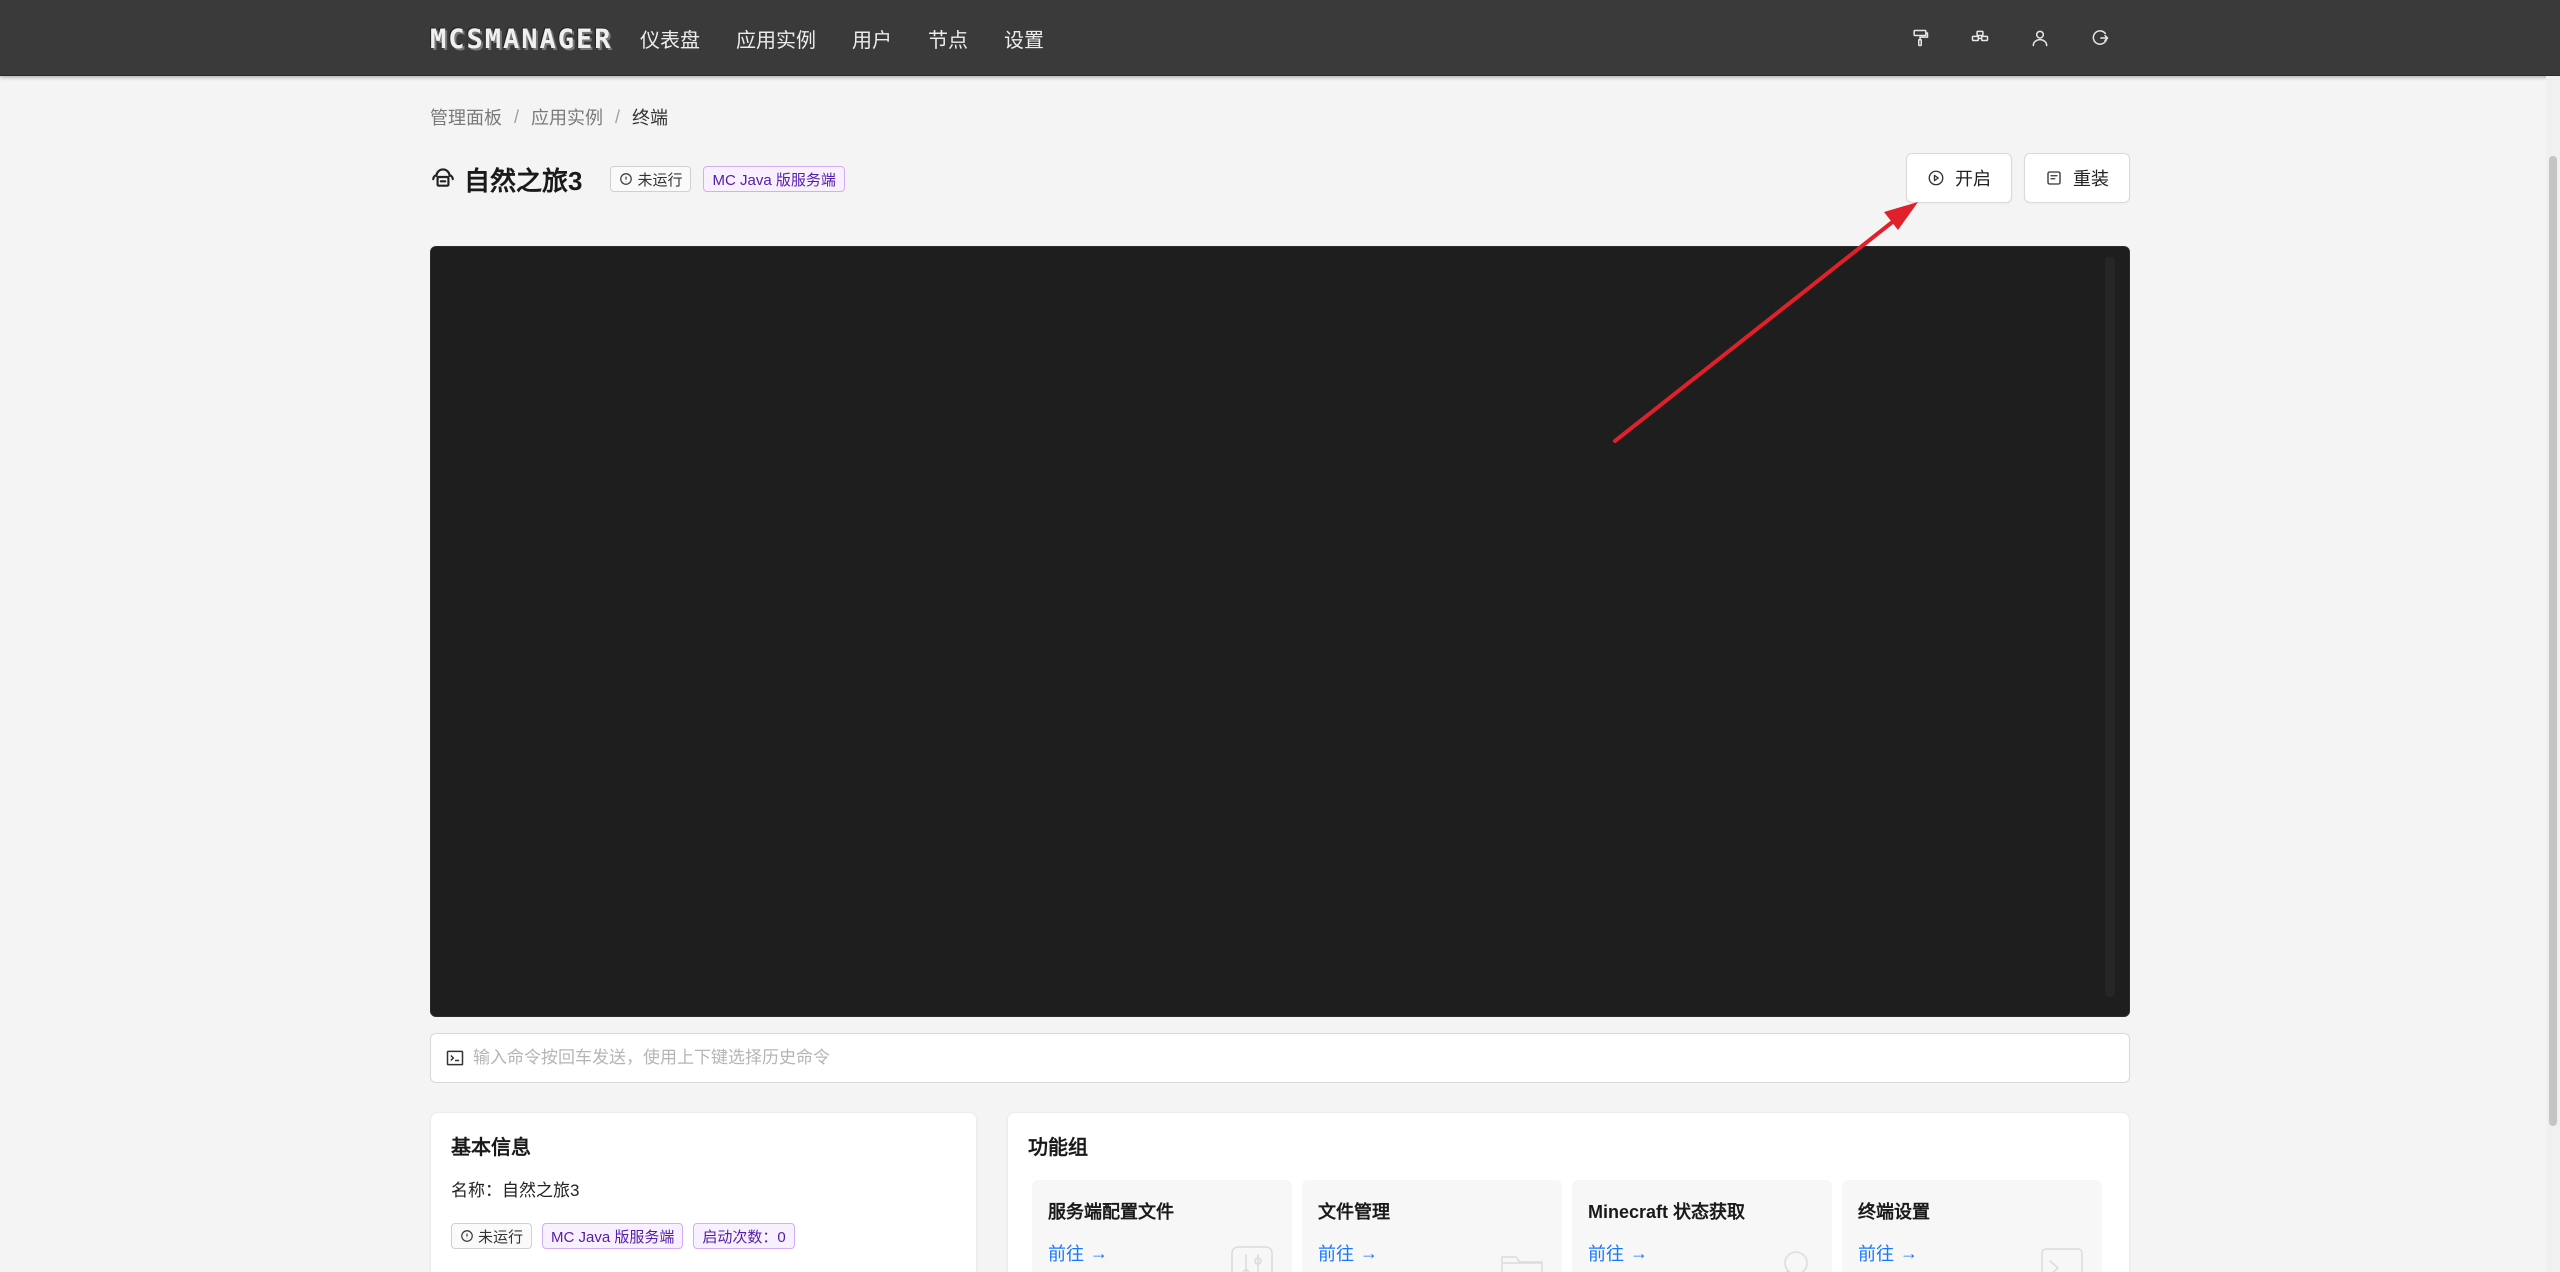 The image size is (2560, 1272). I want to click on nav-item-nodes: 节点, so click(948, 38).